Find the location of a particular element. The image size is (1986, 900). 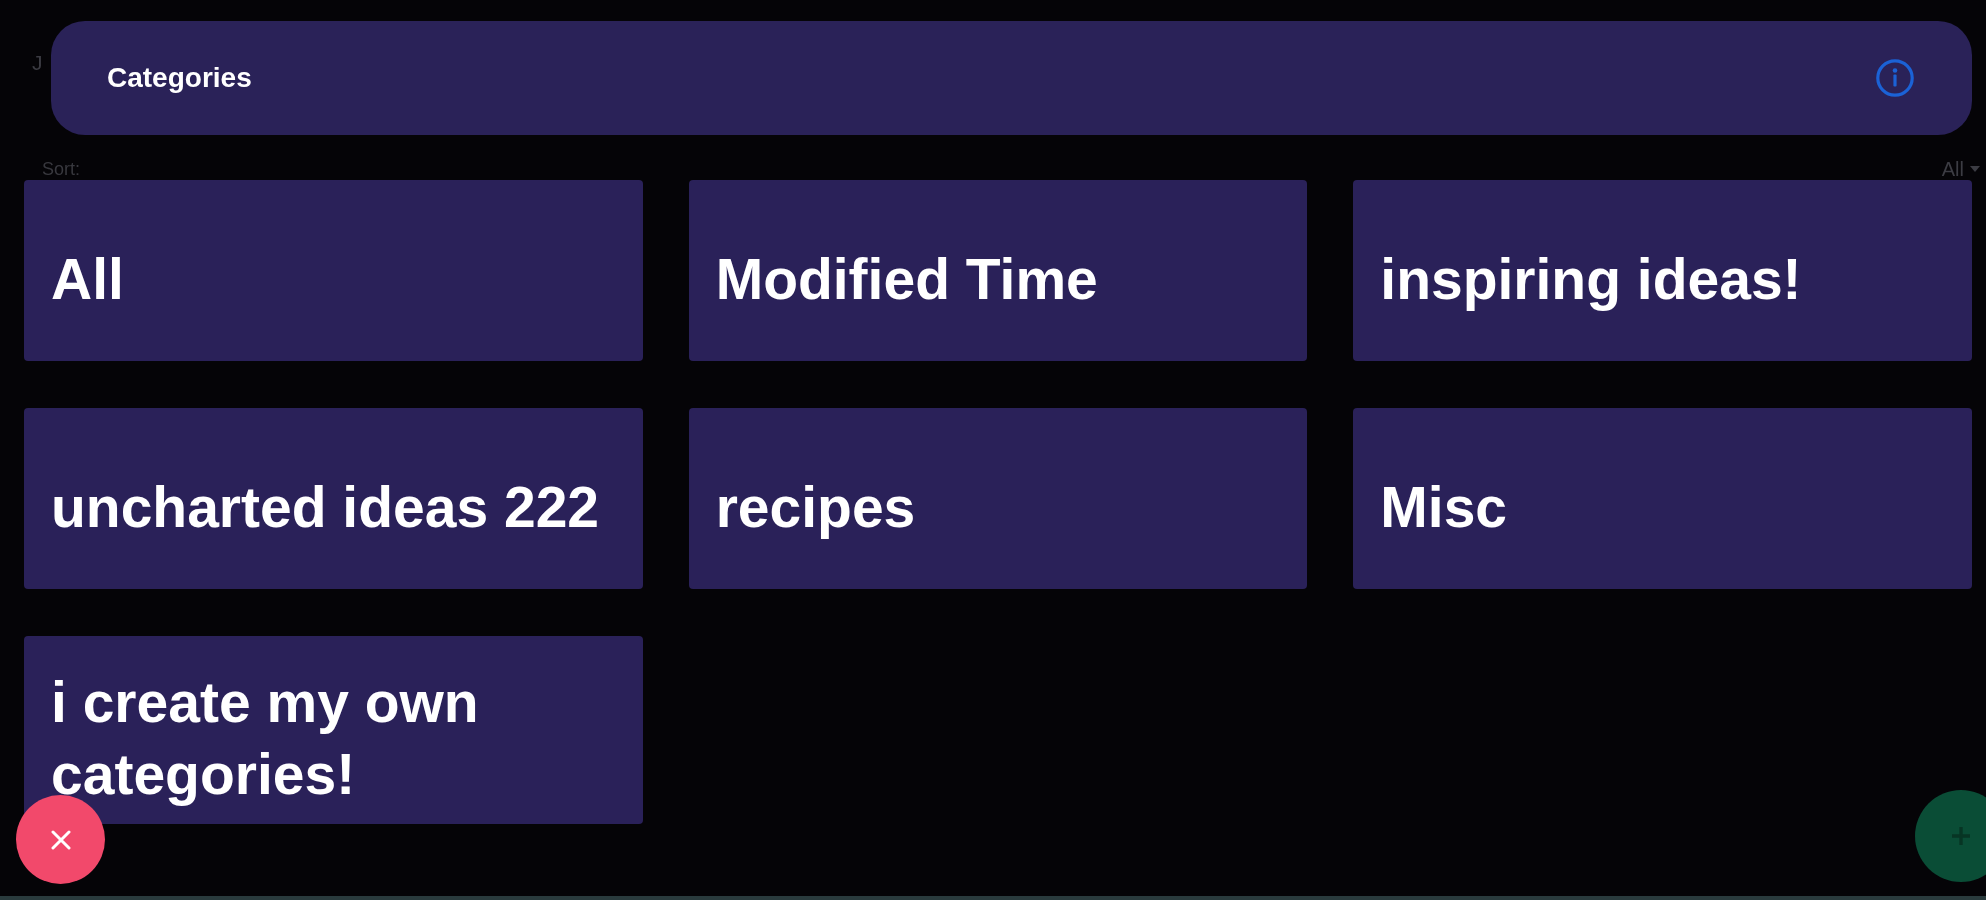

category-card: recipes is located at coordinates (998, 498).